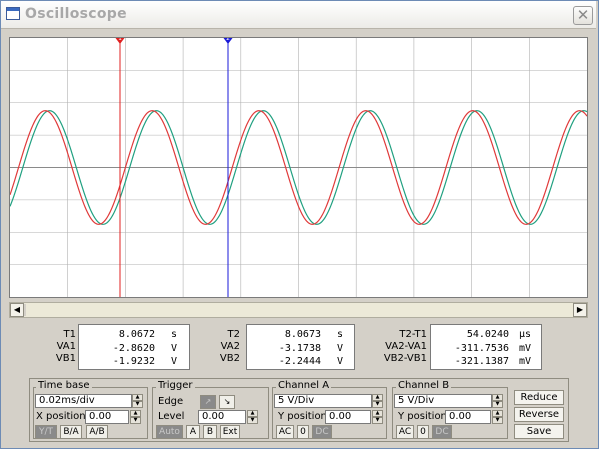  Describe the element at coordinates (71, 432) in the screenshot. I see `mode-ba-button: B/A` at that location.